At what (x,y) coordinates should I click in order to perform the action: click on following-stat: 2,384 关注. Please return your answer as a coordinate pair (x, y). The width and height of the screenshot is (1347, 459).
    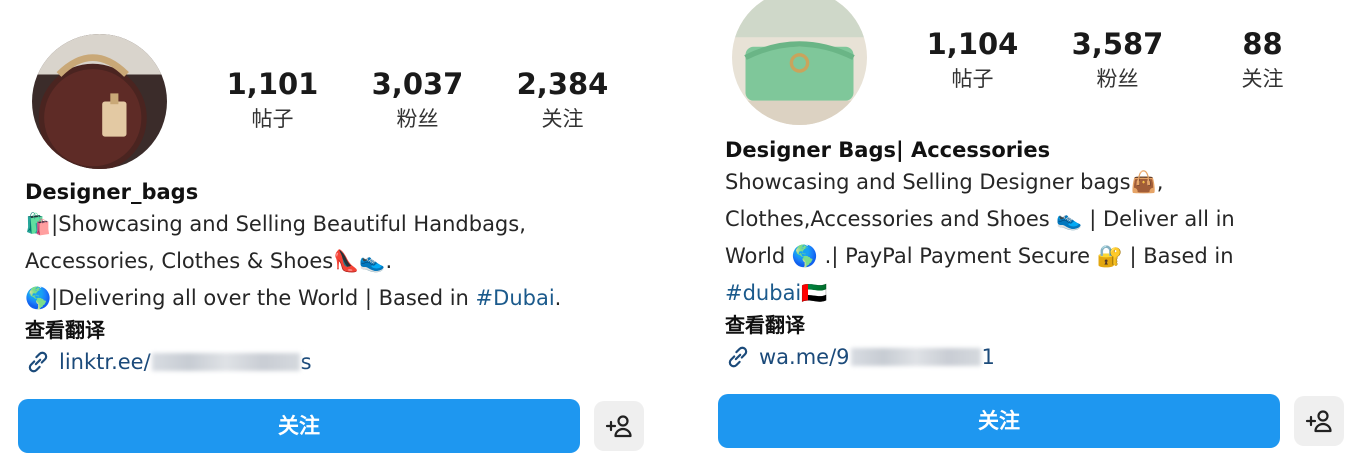
    Looking at the image, I should click on (562, 100).